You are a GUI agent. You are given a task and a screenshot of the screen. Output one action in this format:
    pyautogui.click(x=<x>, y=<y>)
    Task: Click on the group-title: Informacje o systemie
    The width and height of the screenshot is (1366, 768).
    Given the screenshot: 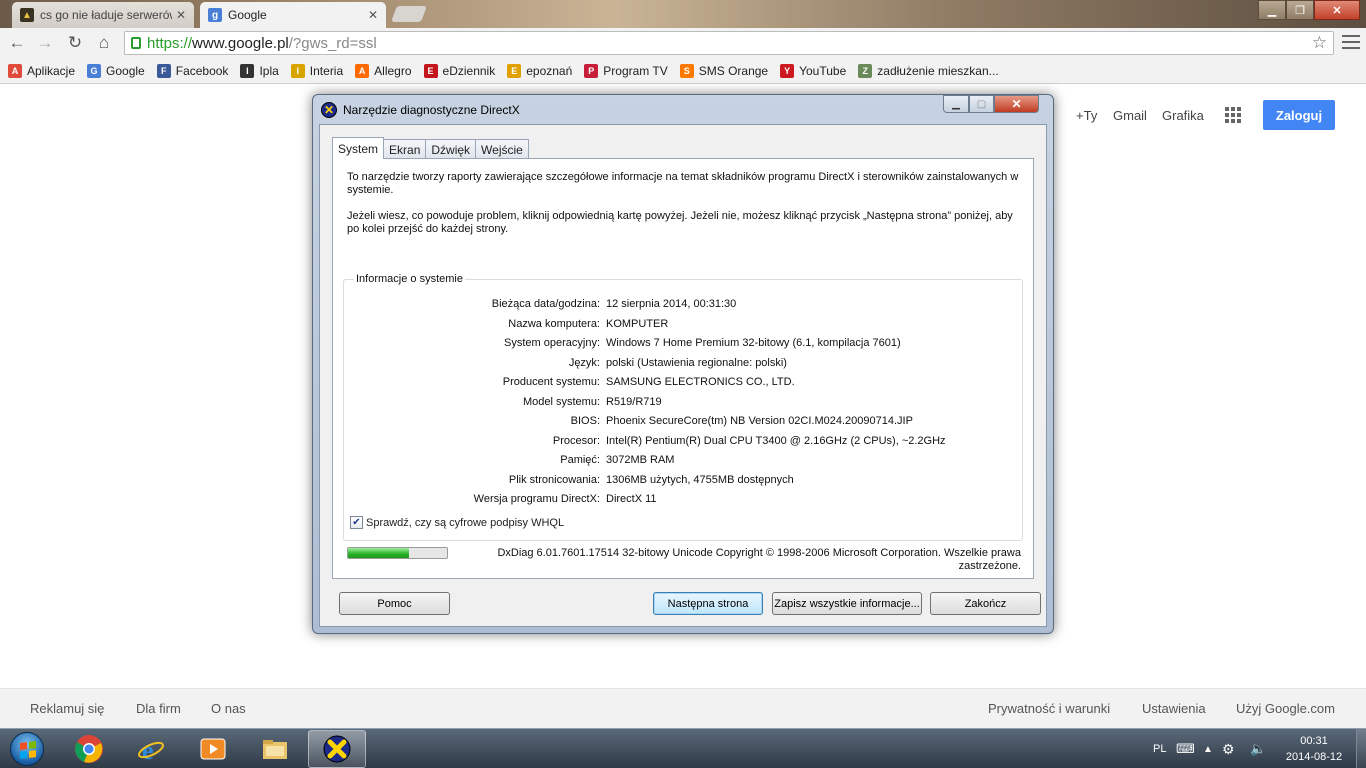 What is the action you would take?
    pyautogui.click(x=409, y=279)
    